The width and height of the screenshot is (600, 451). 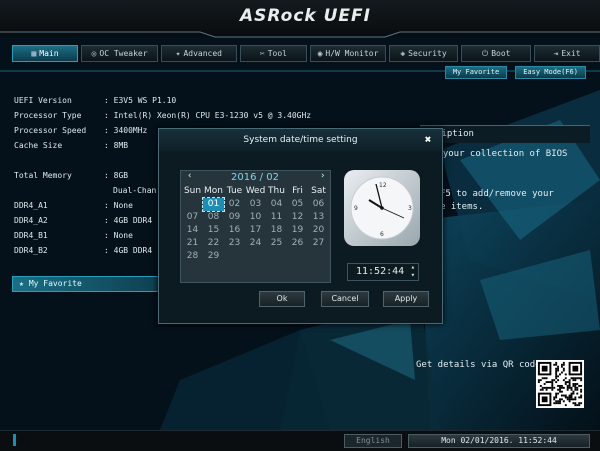 What do you see at coordinates (318, 243) in the screenshot?
I see `calendar-day: 27` at bounding box center [318, 243].